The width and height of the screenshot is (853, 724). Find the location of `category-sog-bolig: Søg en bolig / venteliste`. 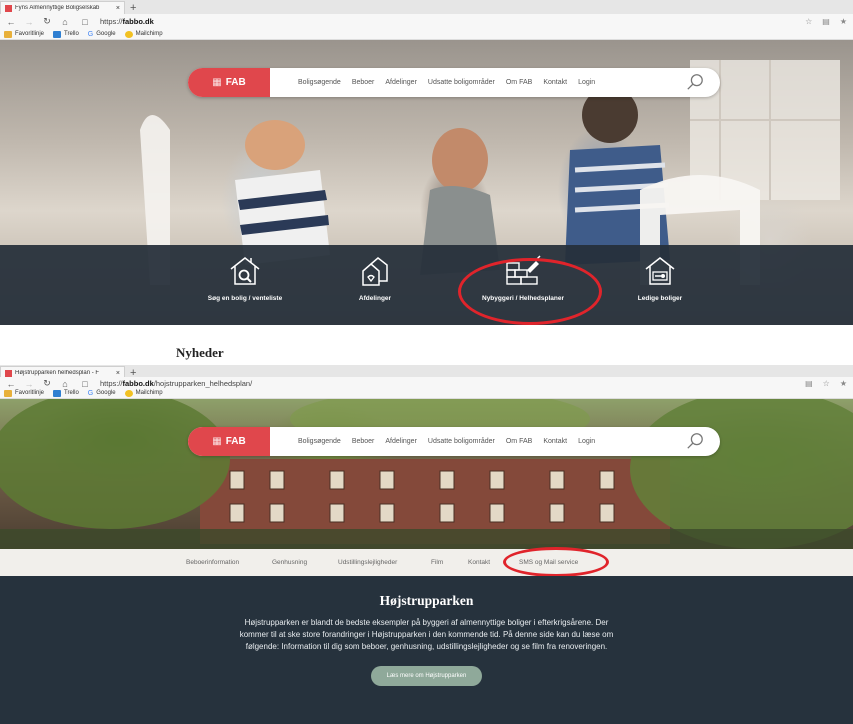

category-sog-bolig: Søg en bolig / venteliste is located at coordinates (245, 278).